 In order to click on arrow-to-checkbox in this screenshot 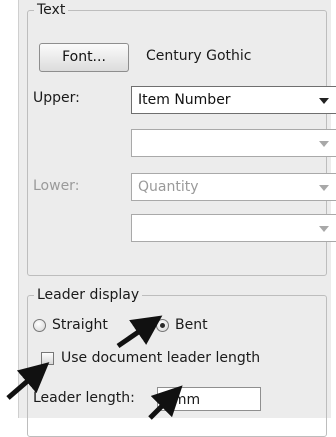, I will do `click(28, 381)`.